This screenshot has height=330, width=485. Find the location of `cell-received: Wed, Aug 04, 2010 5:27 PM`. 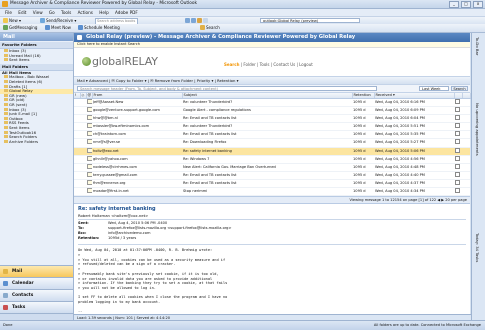

cell-received: Wed, Aug 04, 2010 5:27 PM is located at coordinates (414, 143).